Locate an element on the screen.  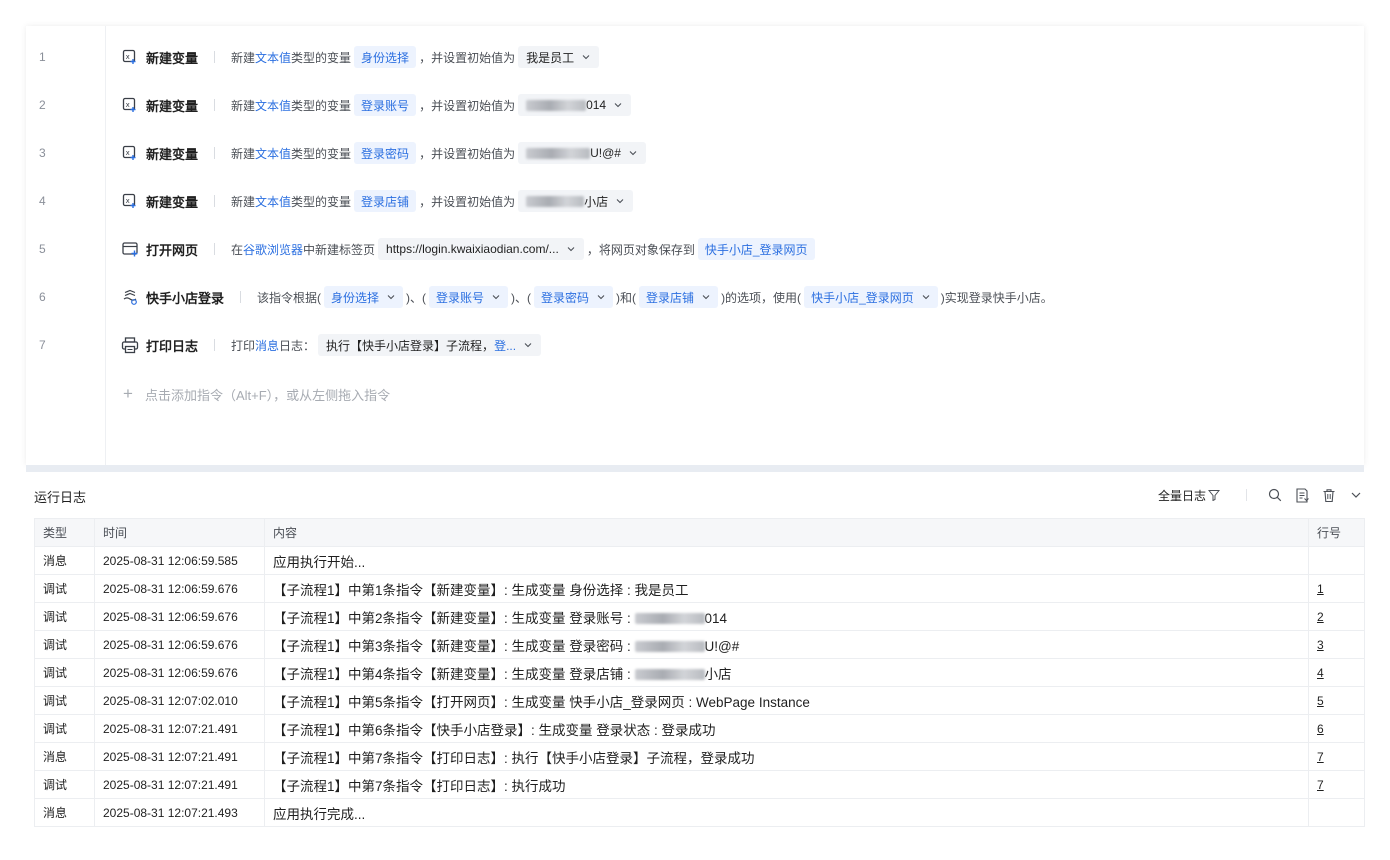
log-content-tail: 小店 is located at coordinates (718, 674).